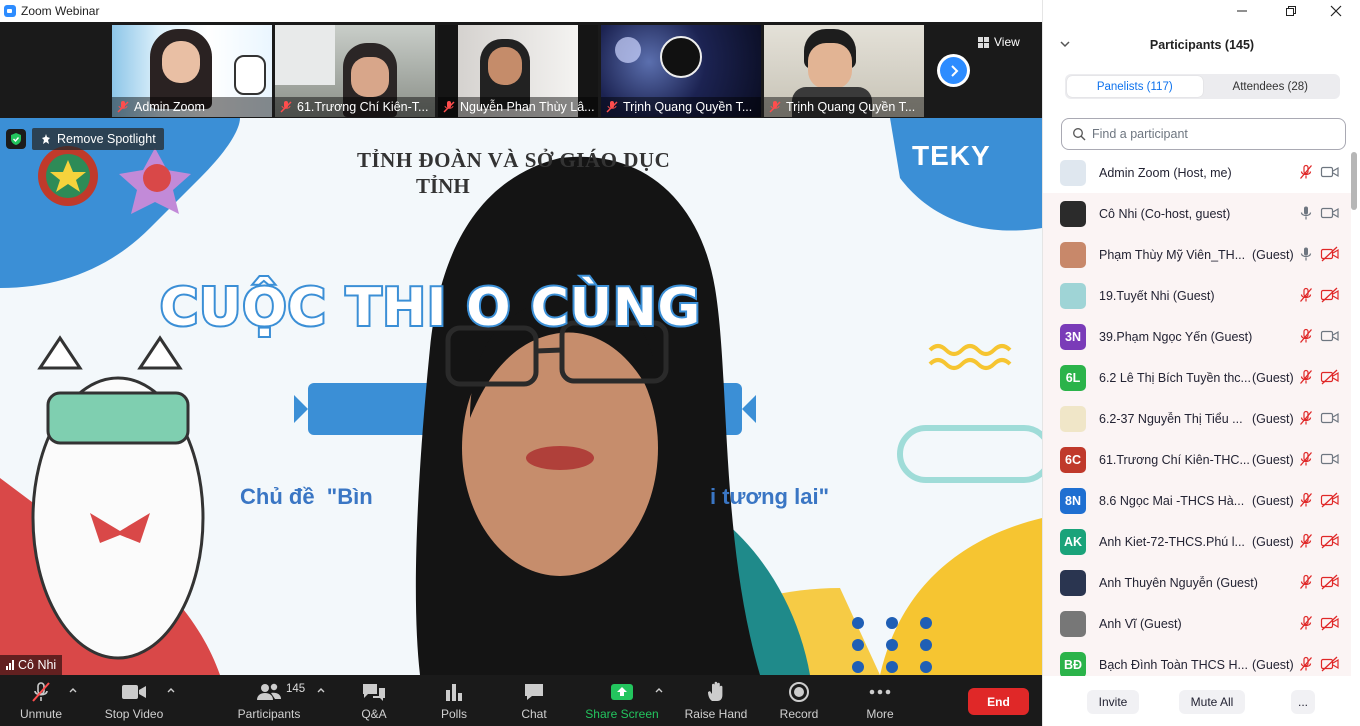  What do you see at coordinates (374, 692) in the screenshot?
I see `qa-icon` at bounding box center [374, 692].